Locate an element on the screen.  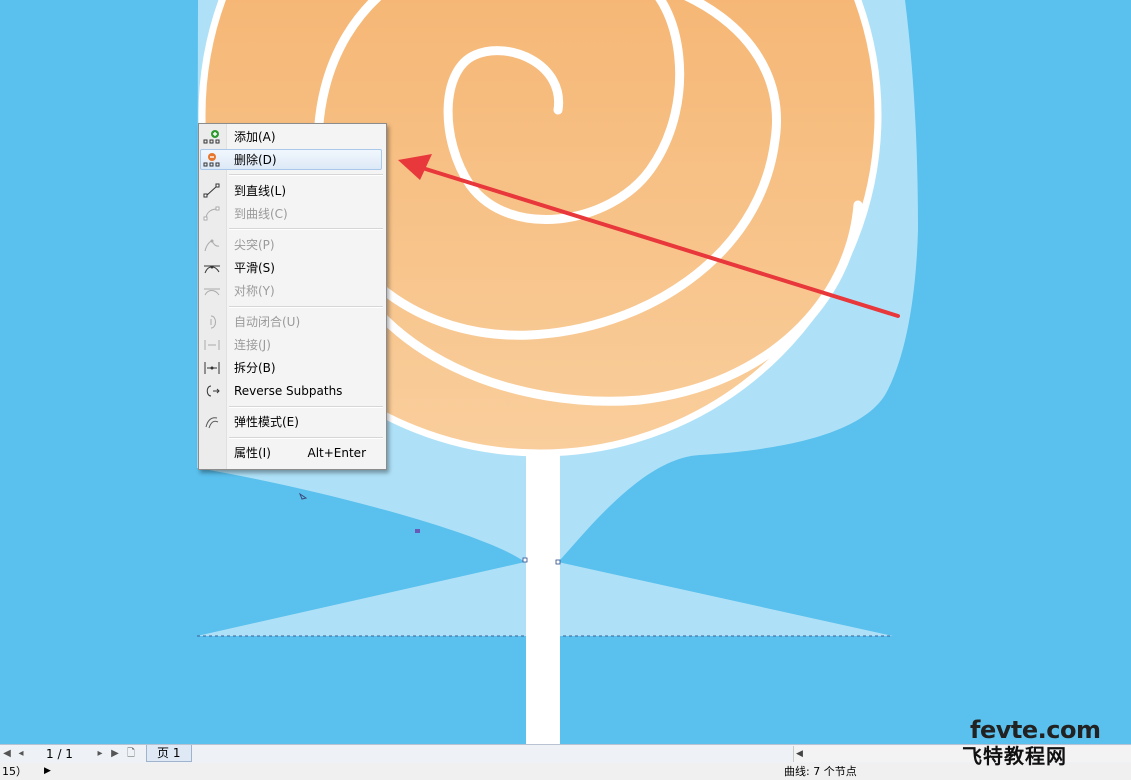
join-icon is located at coordinates (212, 345).